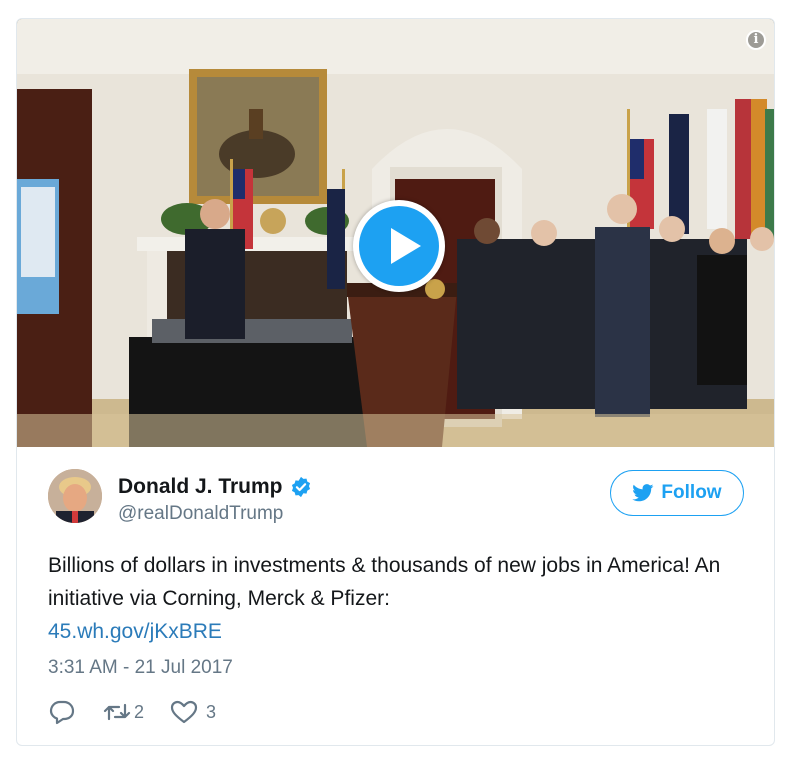 This screenshot has width=799, height=774. I want to click on reply-button, so click(62, 712).